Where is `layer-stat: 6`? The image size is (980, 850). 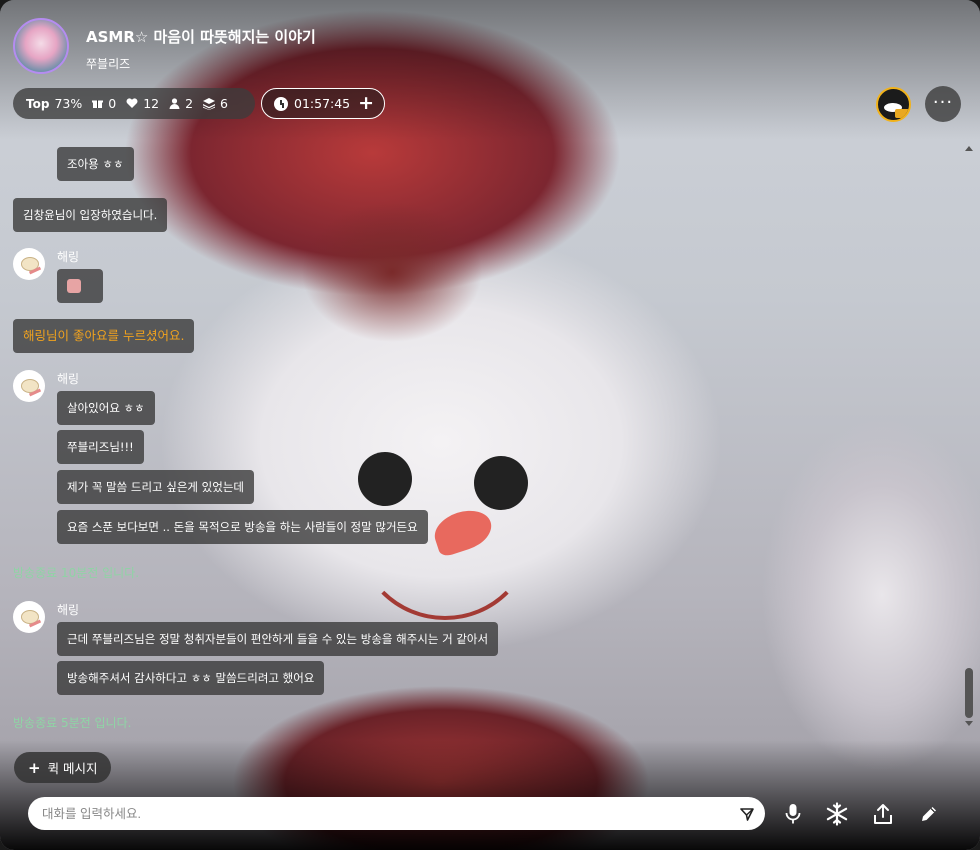
layer-stat: 6 is located at coordinates (215, 103).